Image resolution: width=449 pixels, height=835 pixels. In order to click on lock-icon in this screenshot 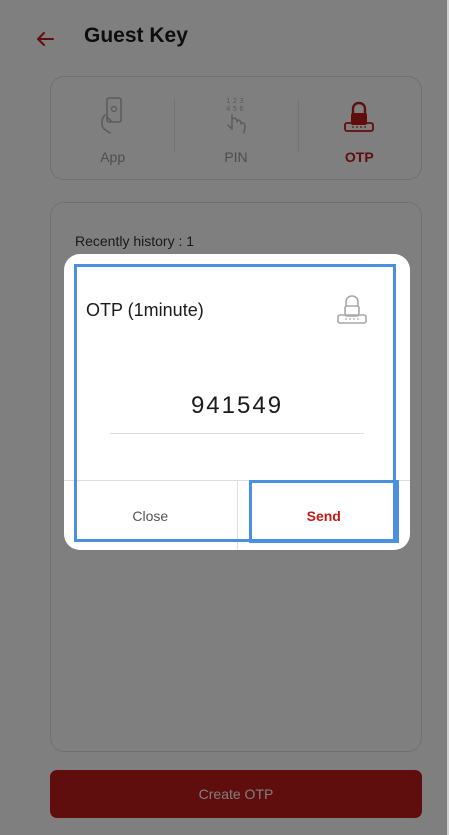, I will do `click(352, 308)`.